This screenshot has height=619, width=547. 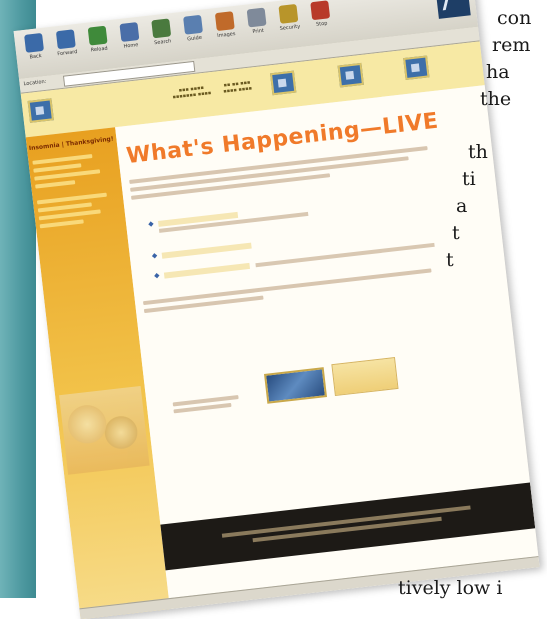 I want to click on promo-caption, so click(x=206, y=404).